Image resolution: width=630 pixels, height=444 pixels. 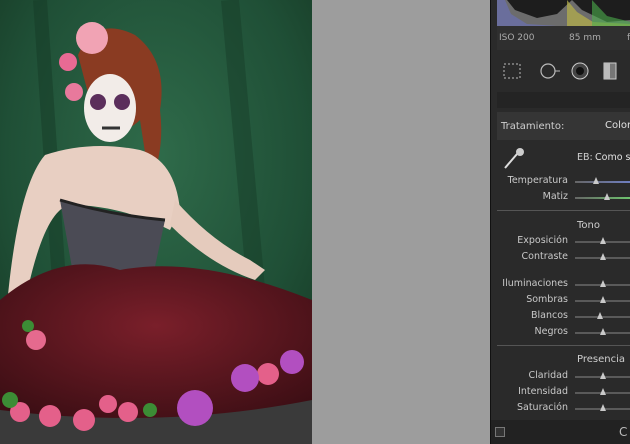 What do you see at coordinates (588, 225) in the screenshot?
I see `tone-header: Tono` at bounding box center [588, 225].